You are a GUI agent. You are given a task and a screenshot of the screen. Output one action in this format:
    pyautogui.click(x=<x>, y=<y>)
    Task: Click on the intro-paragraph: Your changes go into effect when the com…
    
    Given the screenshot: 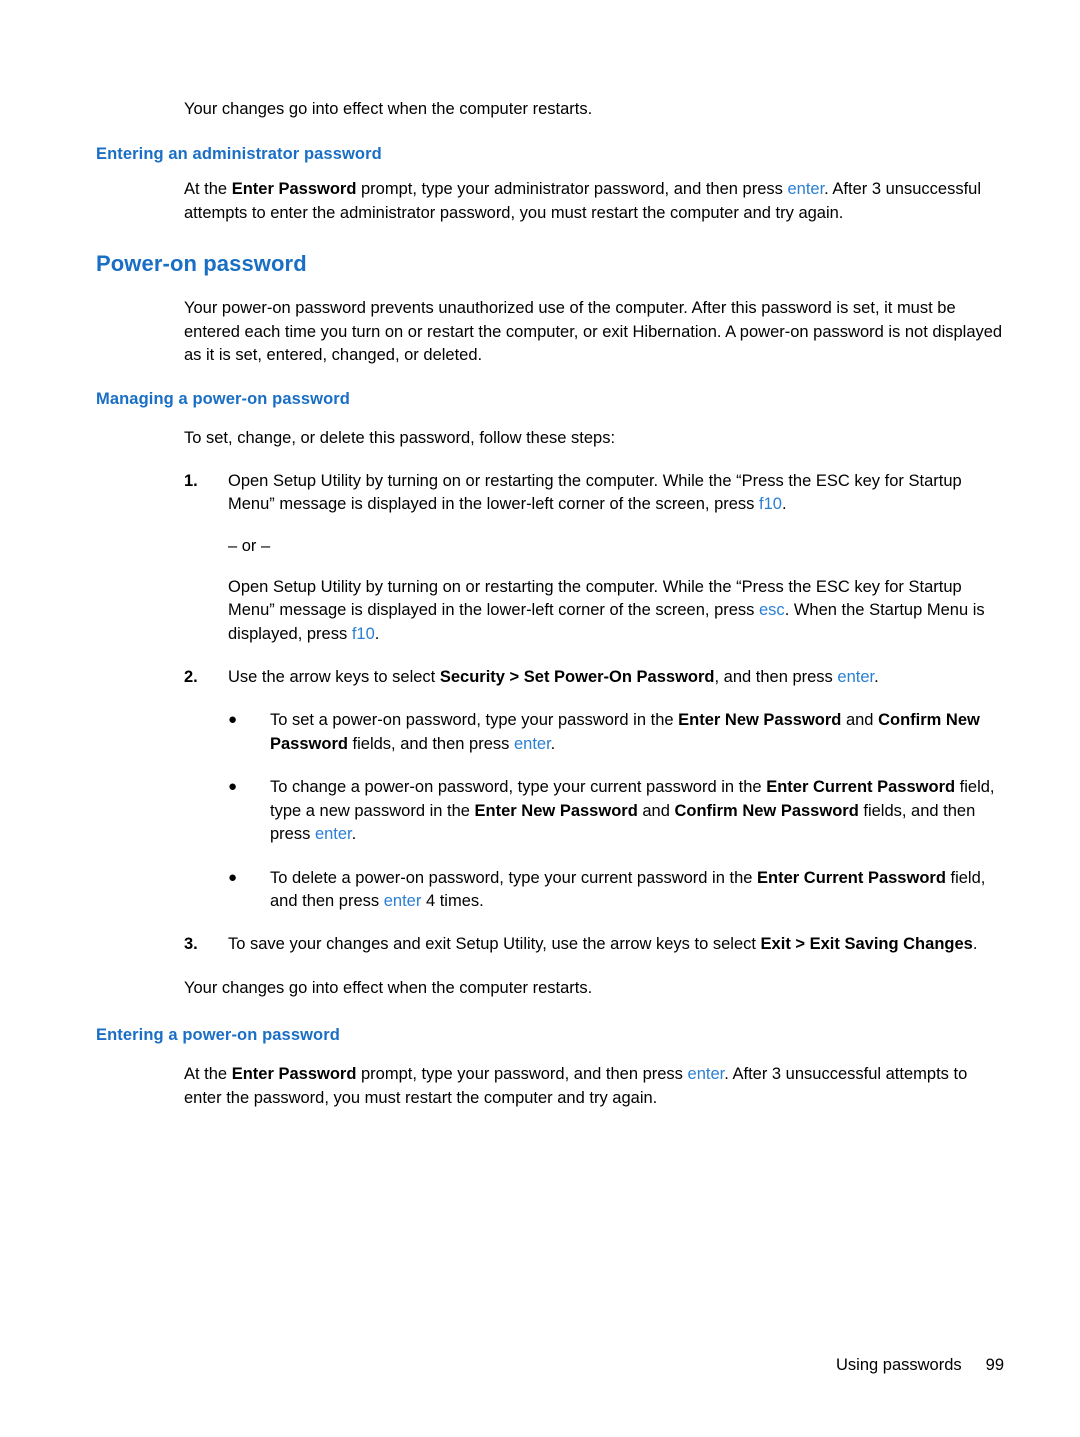 What is the action you would take?
    pyautogui.click(x=388, y=109)
    